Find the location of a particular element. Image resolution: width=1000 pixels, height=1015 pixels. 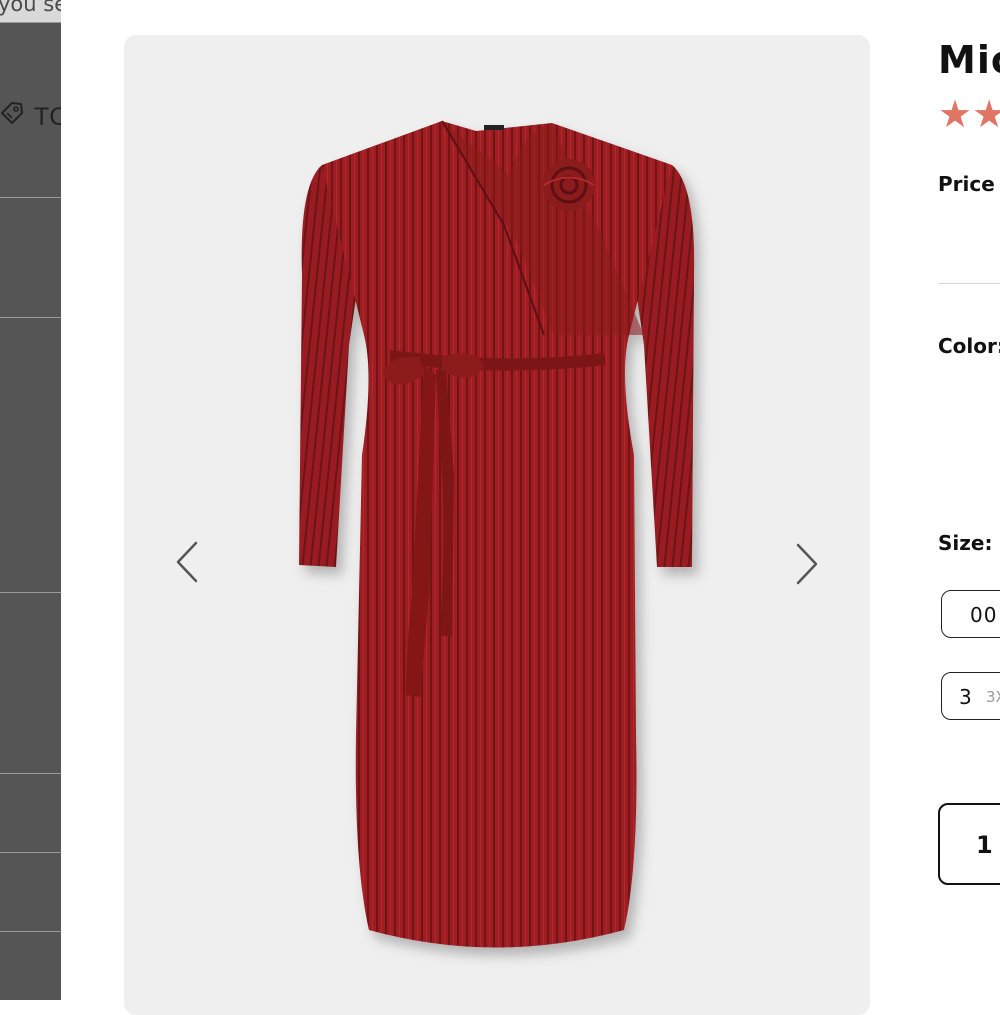

rating-stars: ★★ is located at coordinates (969, 114).